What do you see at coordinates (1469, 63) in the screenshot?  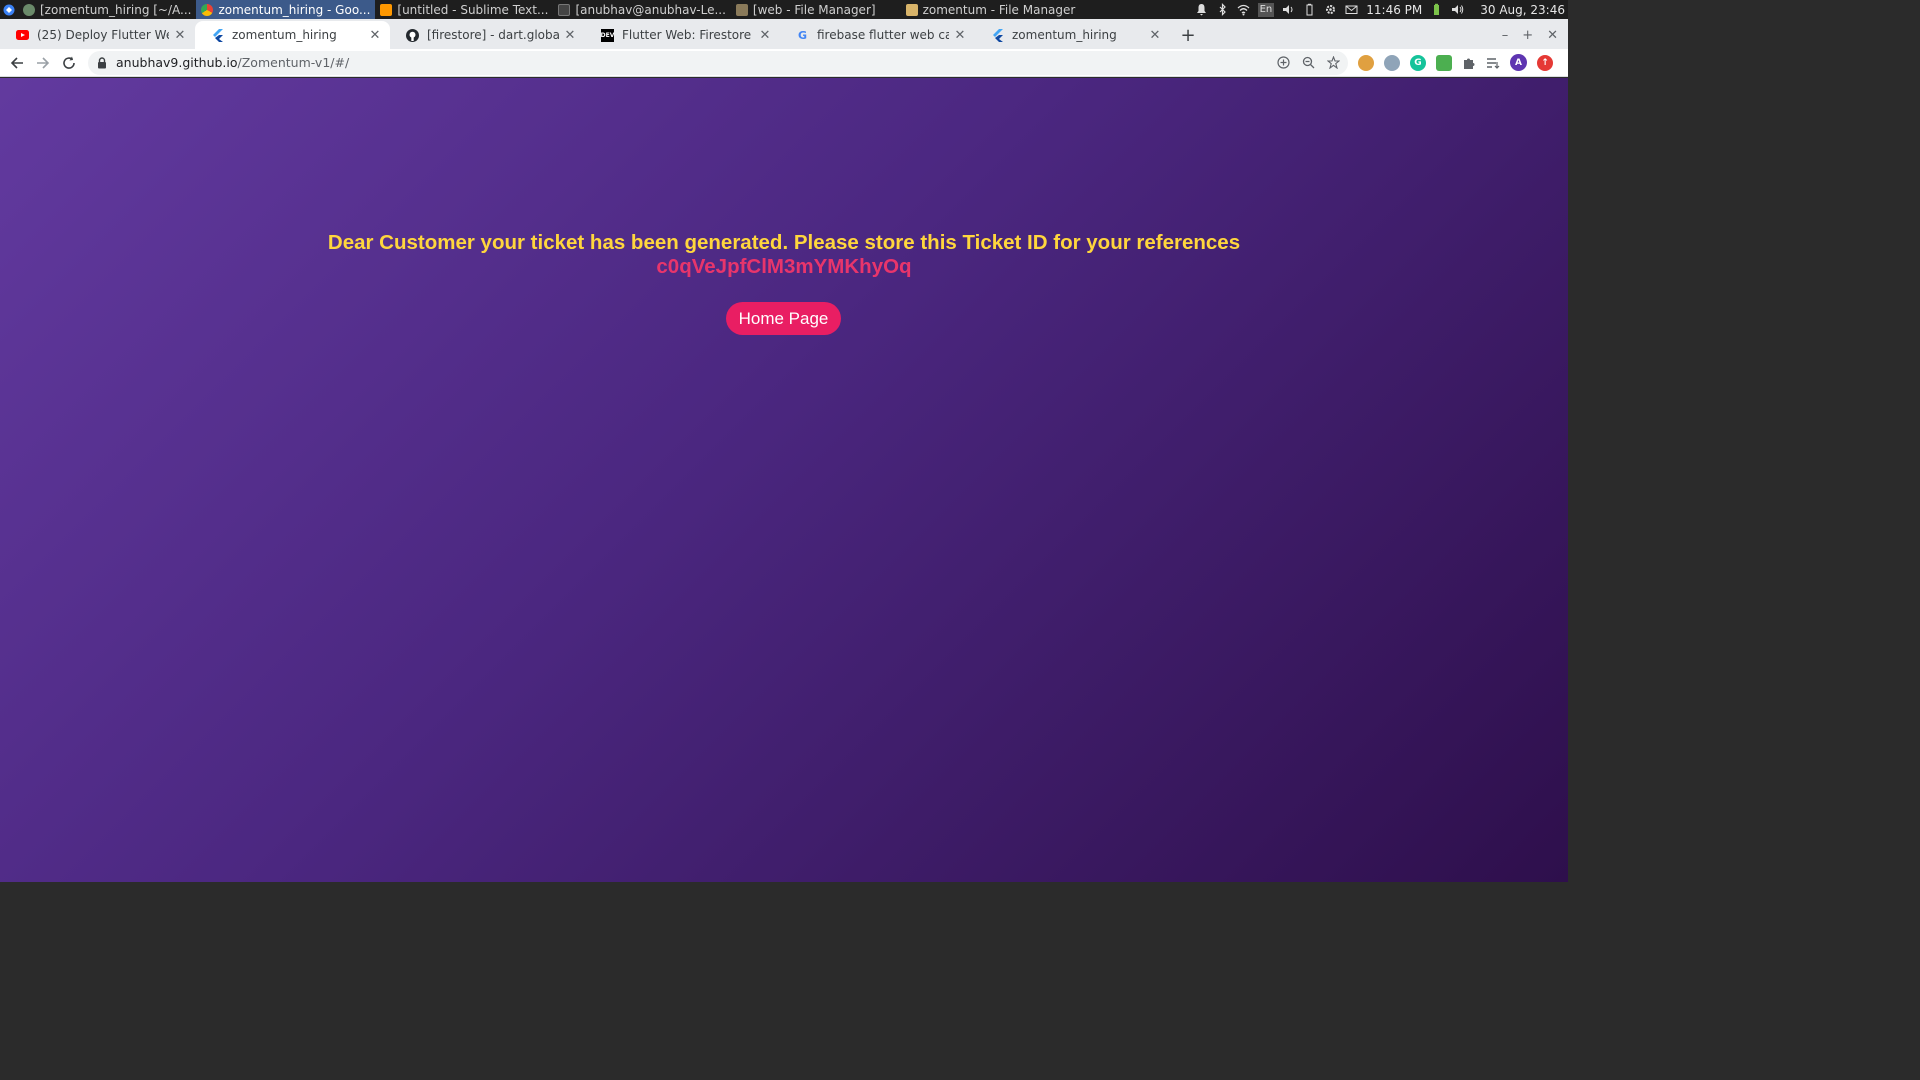 I see `puzzle-extensions-icon` at bounding box center [1469, 63].